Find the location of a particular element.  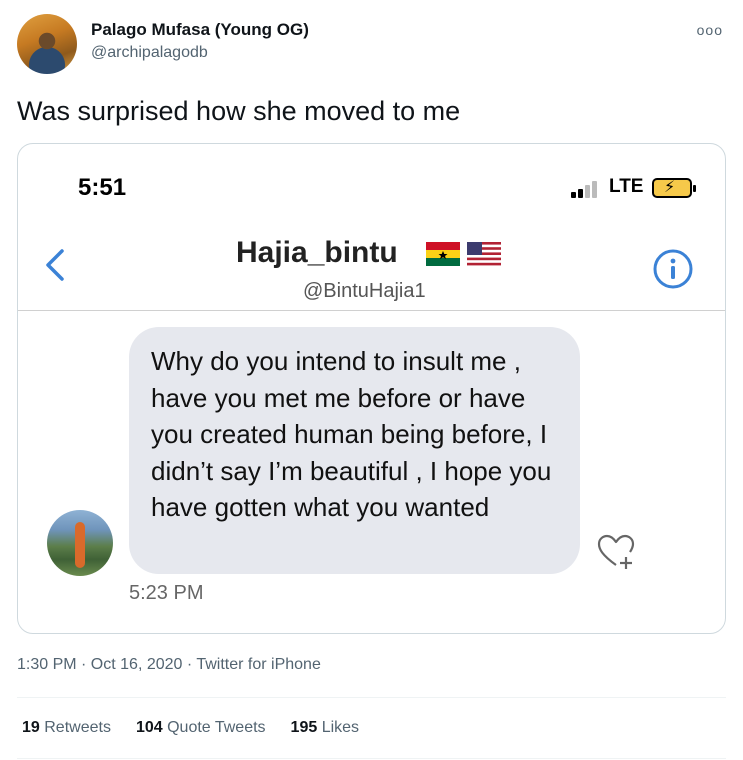

tweet-text: Was surprised how she moved to me is located at coordinates (239, 111).